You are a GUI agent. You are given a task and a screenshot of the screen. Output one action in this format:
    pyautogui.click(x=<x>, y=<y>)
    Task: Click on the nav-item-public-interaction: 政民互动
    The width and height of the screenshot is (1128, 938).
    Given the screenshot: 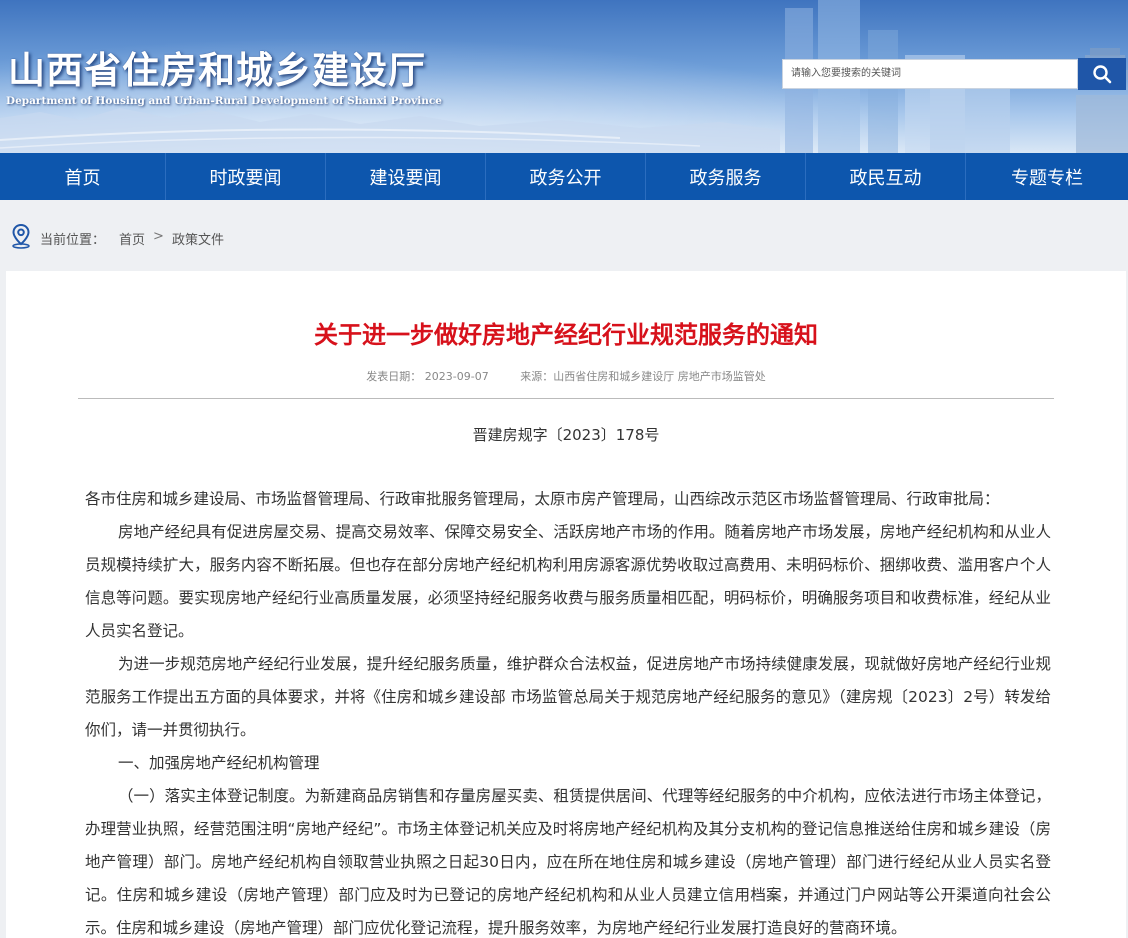 What is the action you would take?
    pyautogui.click(x=886, y=176)
    